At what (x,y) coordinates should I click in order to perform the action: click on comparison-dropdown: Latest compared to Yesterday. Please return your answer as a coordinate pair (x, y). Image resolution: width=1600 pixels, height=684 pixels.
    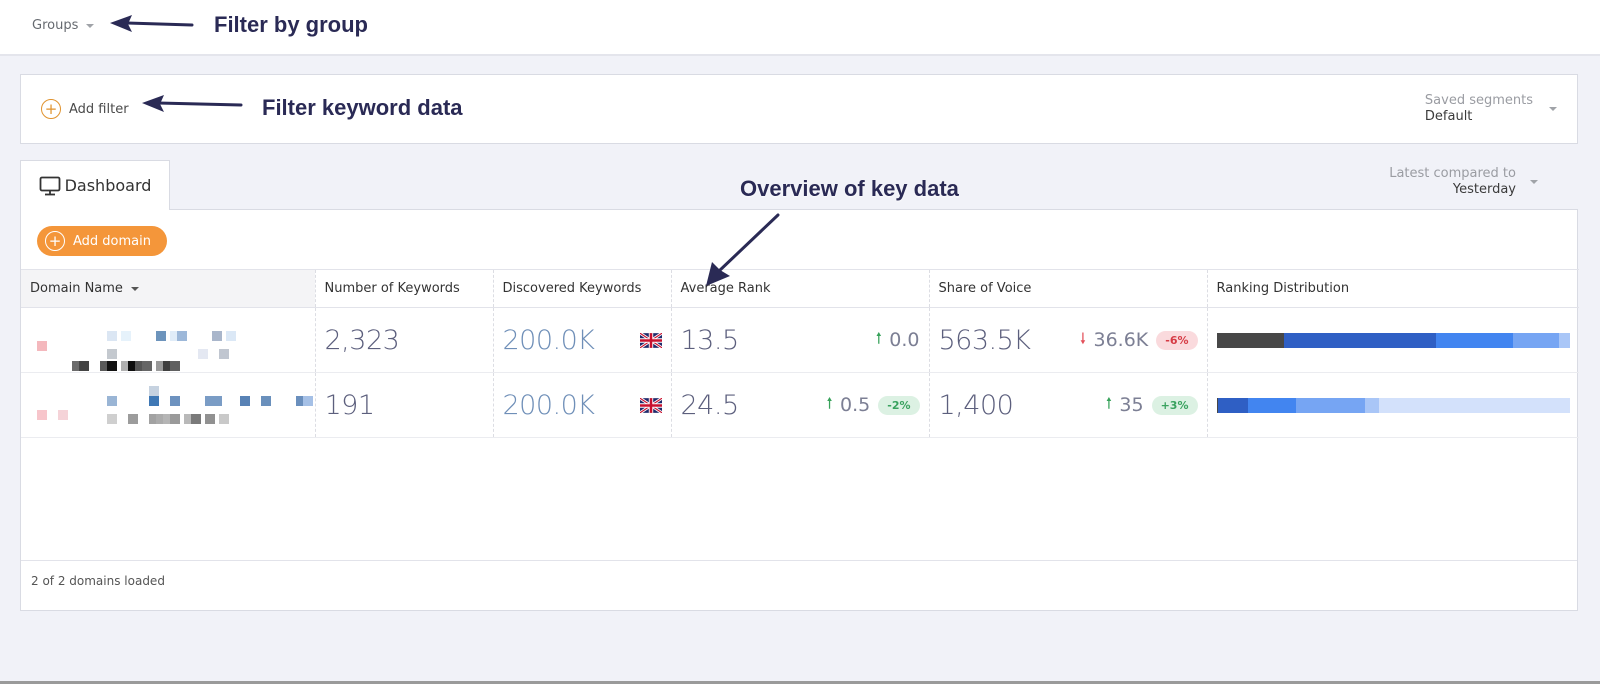
    Looking at the image, I should click on (1463, 182).